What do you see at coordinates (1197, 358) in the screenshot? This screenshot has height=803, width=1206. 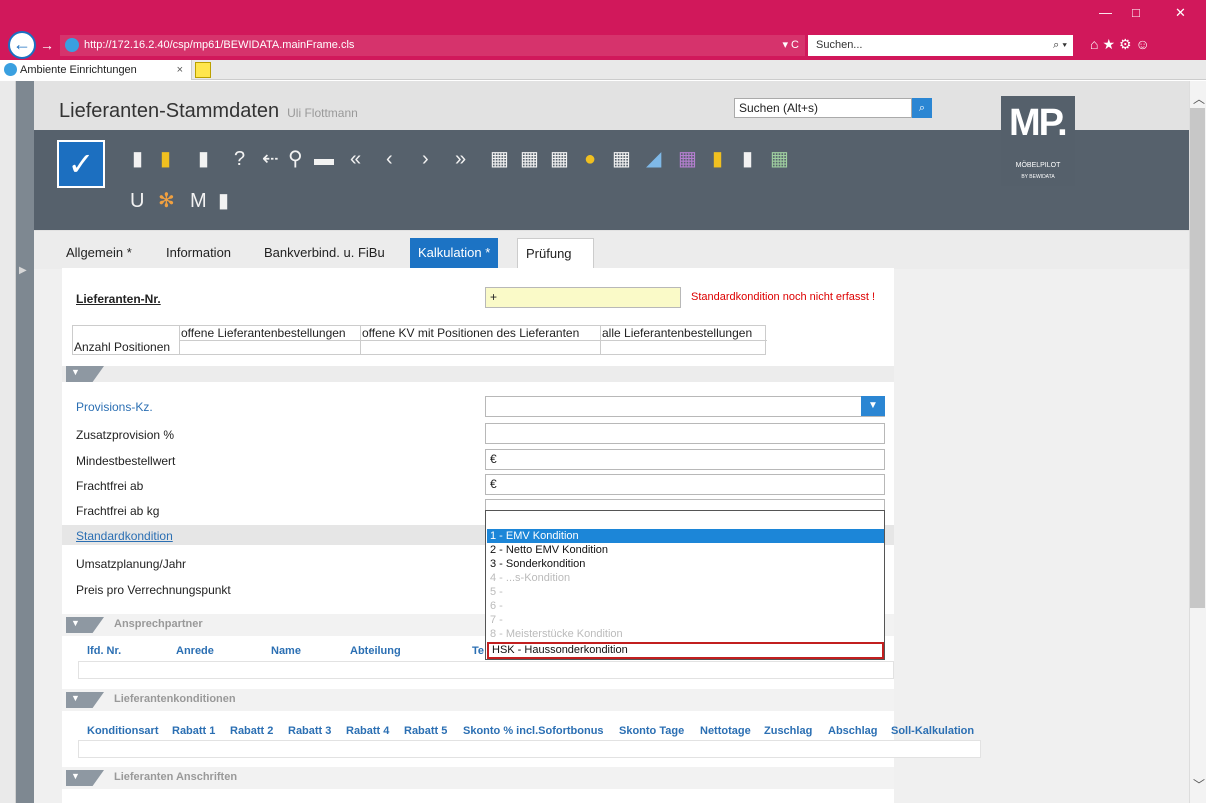 I see `scrollbar-thumb` at bounding box center [1197, 358].